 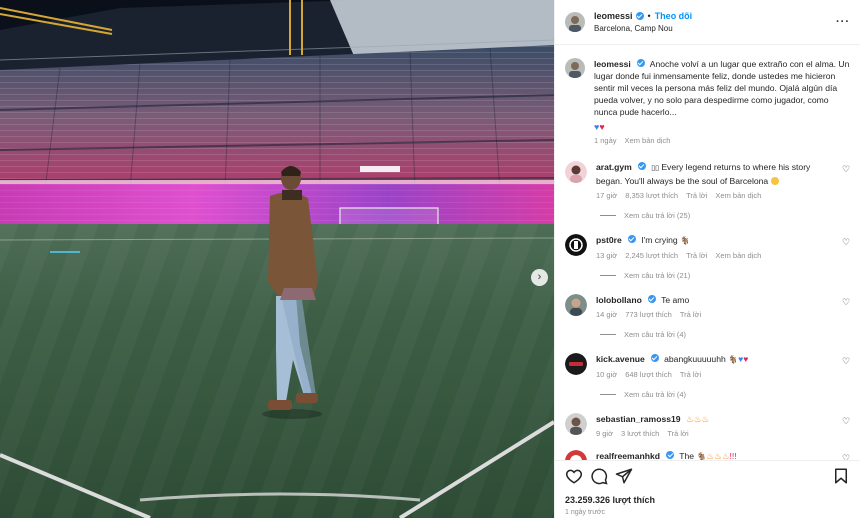 What do you see at coordinates (715, 28) in the screenshot?
I see `post-location: Barcelona, Camp Nou` at bounding box center [715, 28].